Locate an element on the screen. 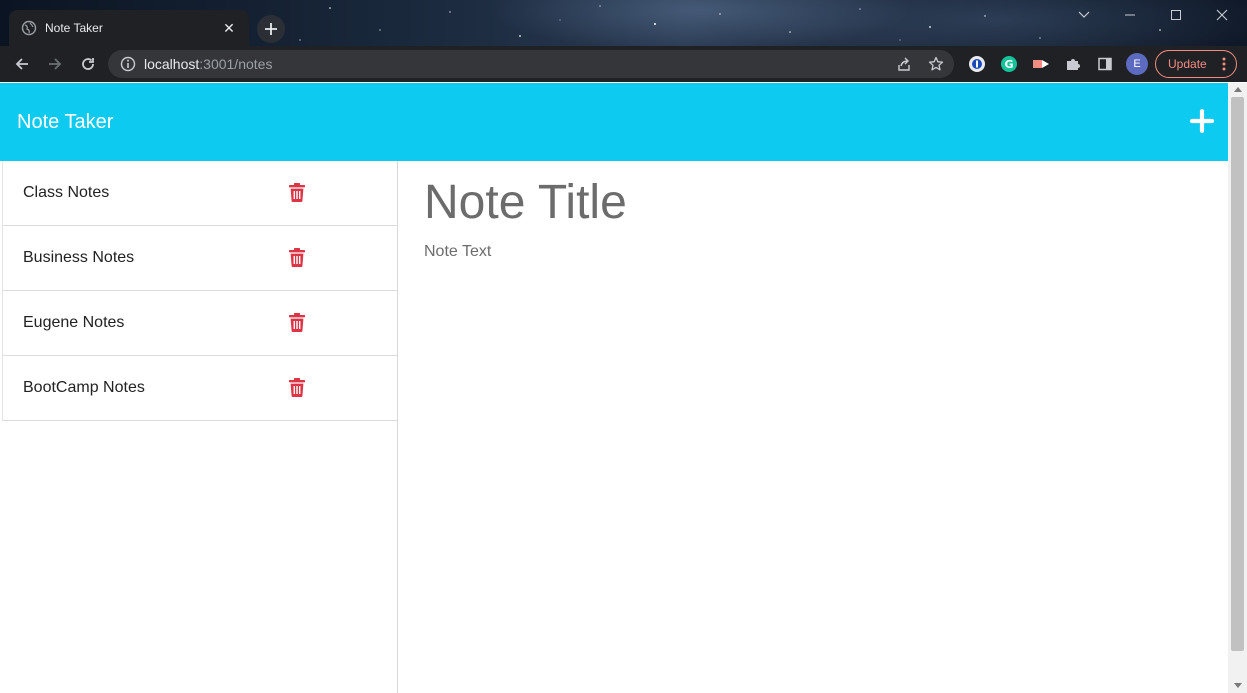 The image size is (1247, 693). side-panel-icon is located at coordinates (1105, 64).